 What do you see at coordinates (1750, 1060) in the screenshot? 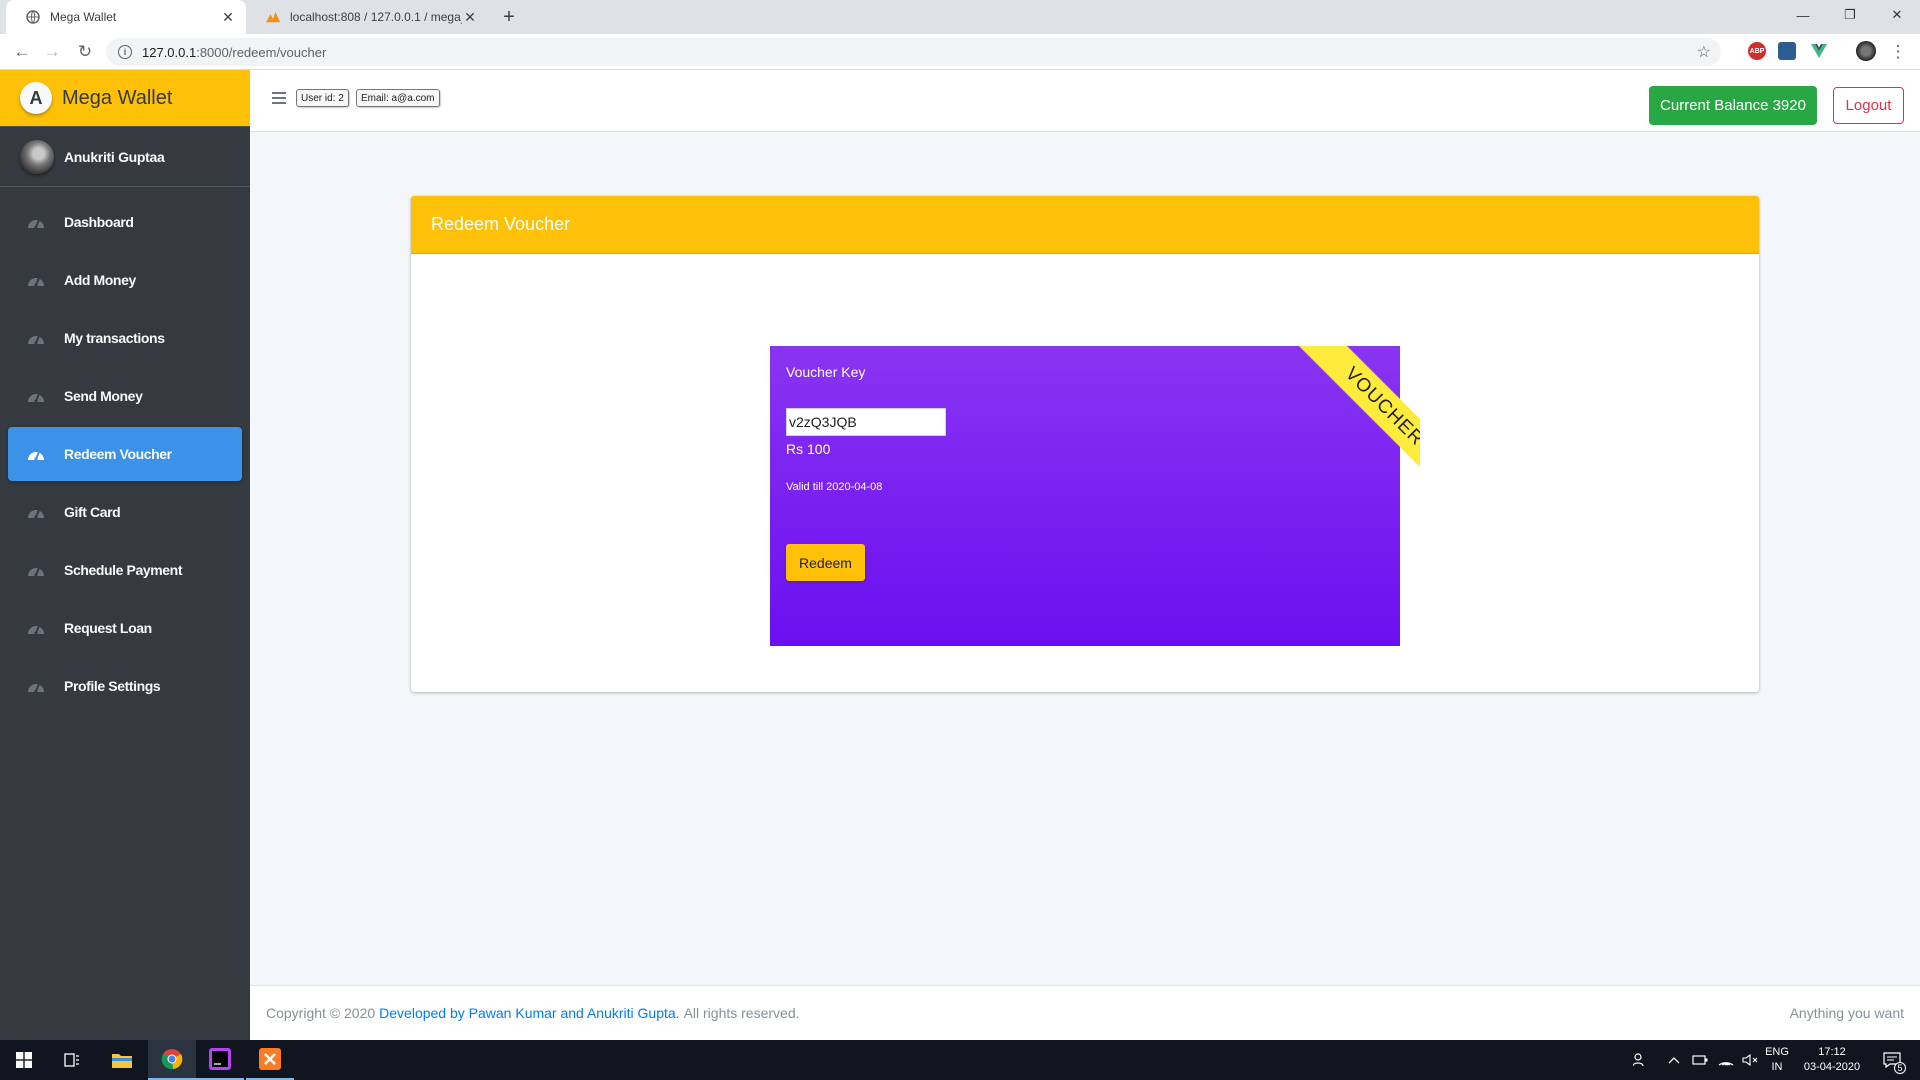
I see `volume-muted-icon` at bounding box center [1750, 1060].